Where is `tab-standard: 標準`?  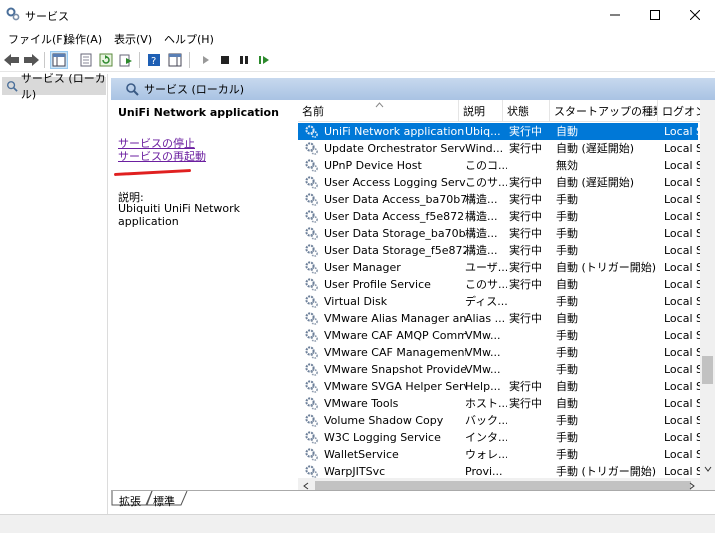 tab-standard: 標準 is located at coordinates (164, 501).